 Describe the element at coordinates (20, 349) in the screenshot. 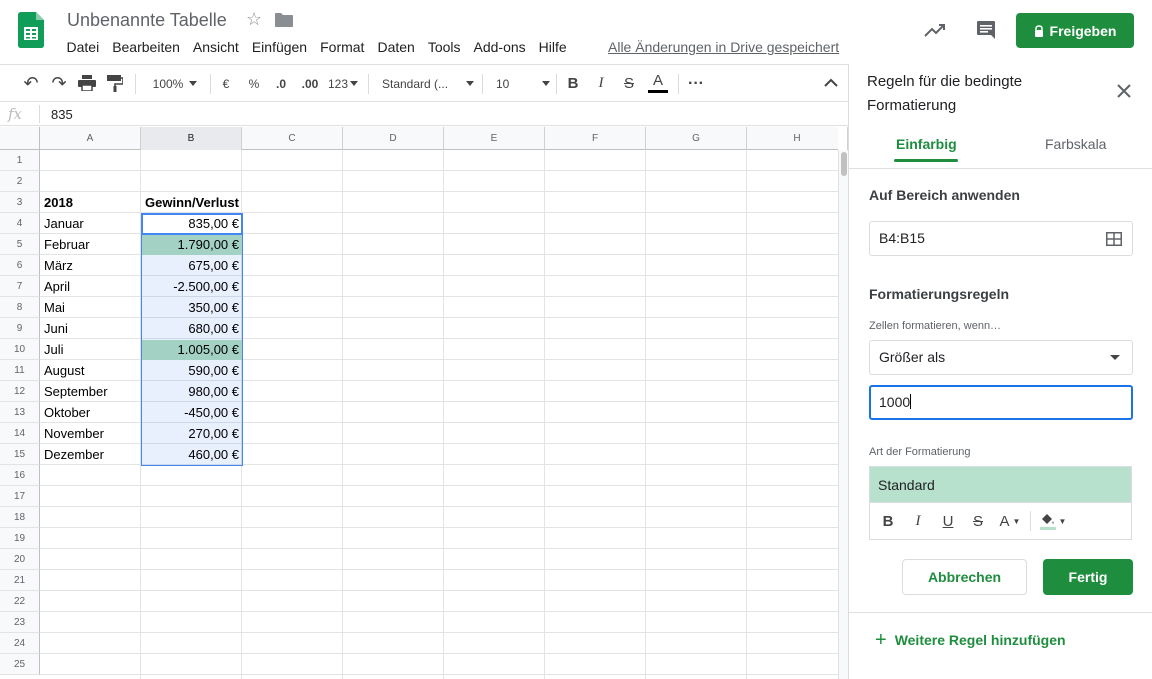

I see `row-header-10: 10` at that location.